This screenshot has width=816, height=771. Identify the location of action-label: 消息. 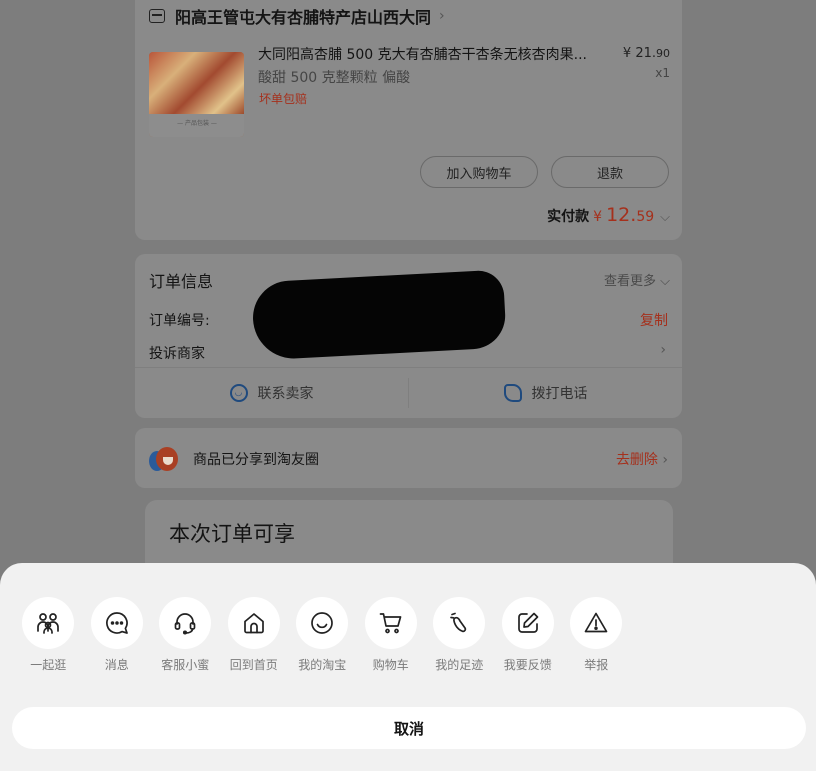
(116, 665).